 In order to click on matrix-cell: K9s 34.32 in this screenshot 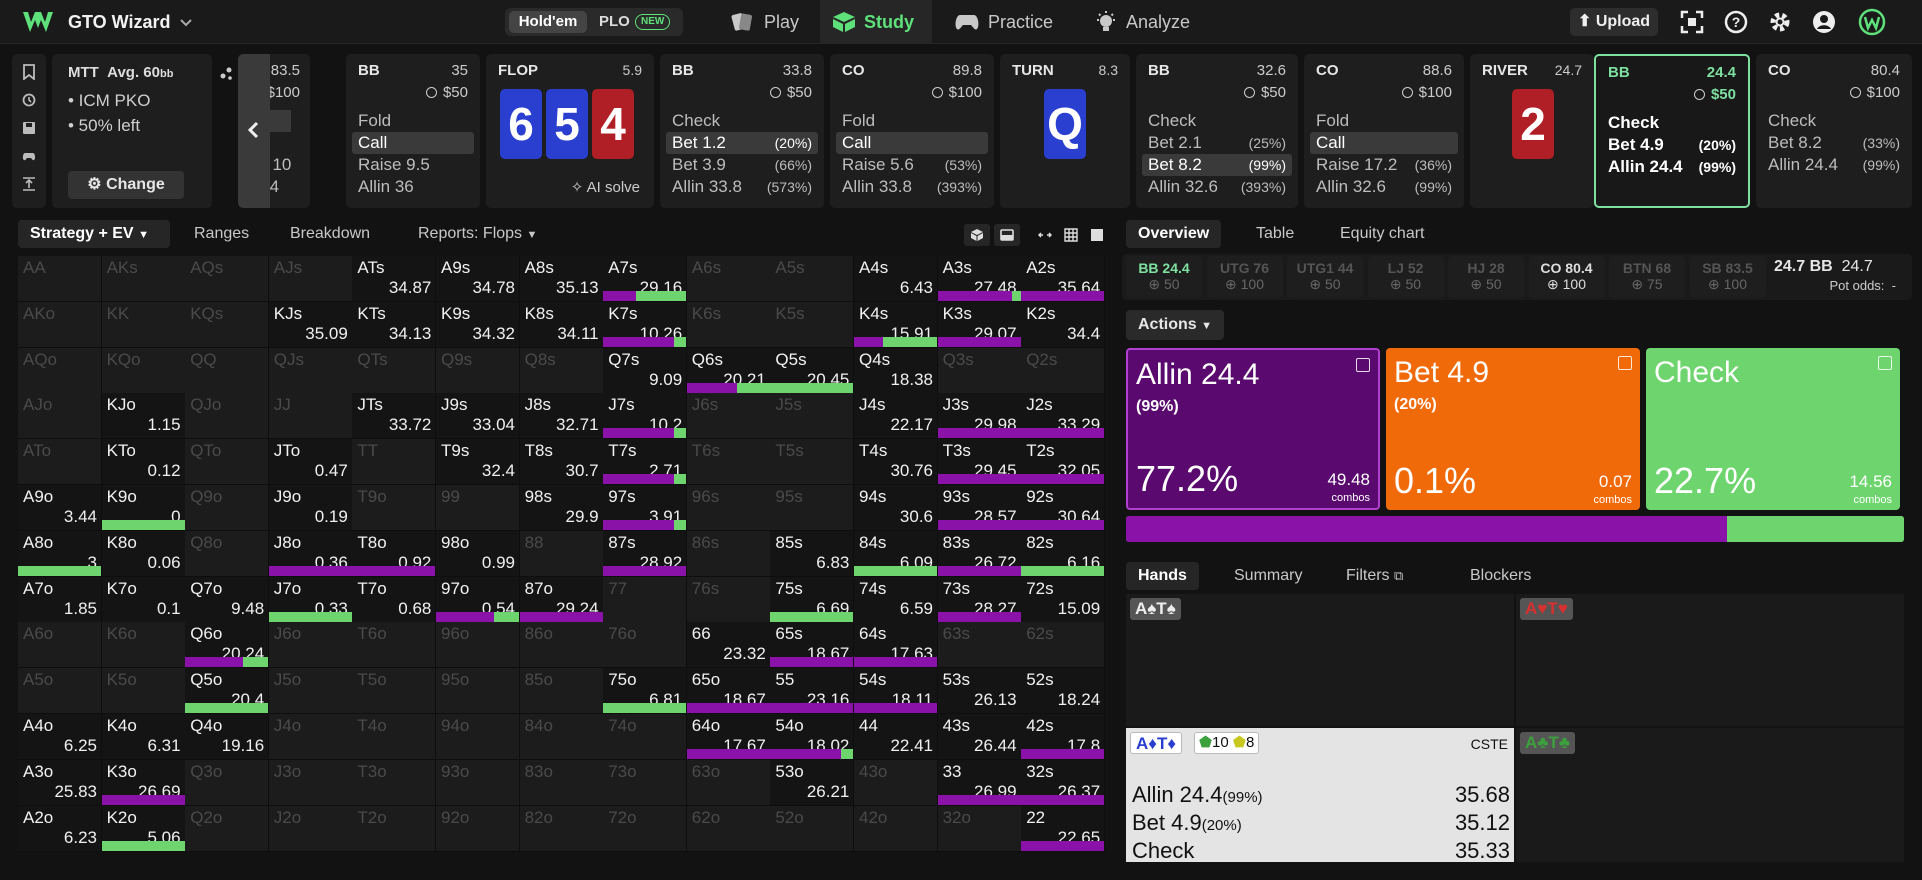, I will do `click(478, 324)`.